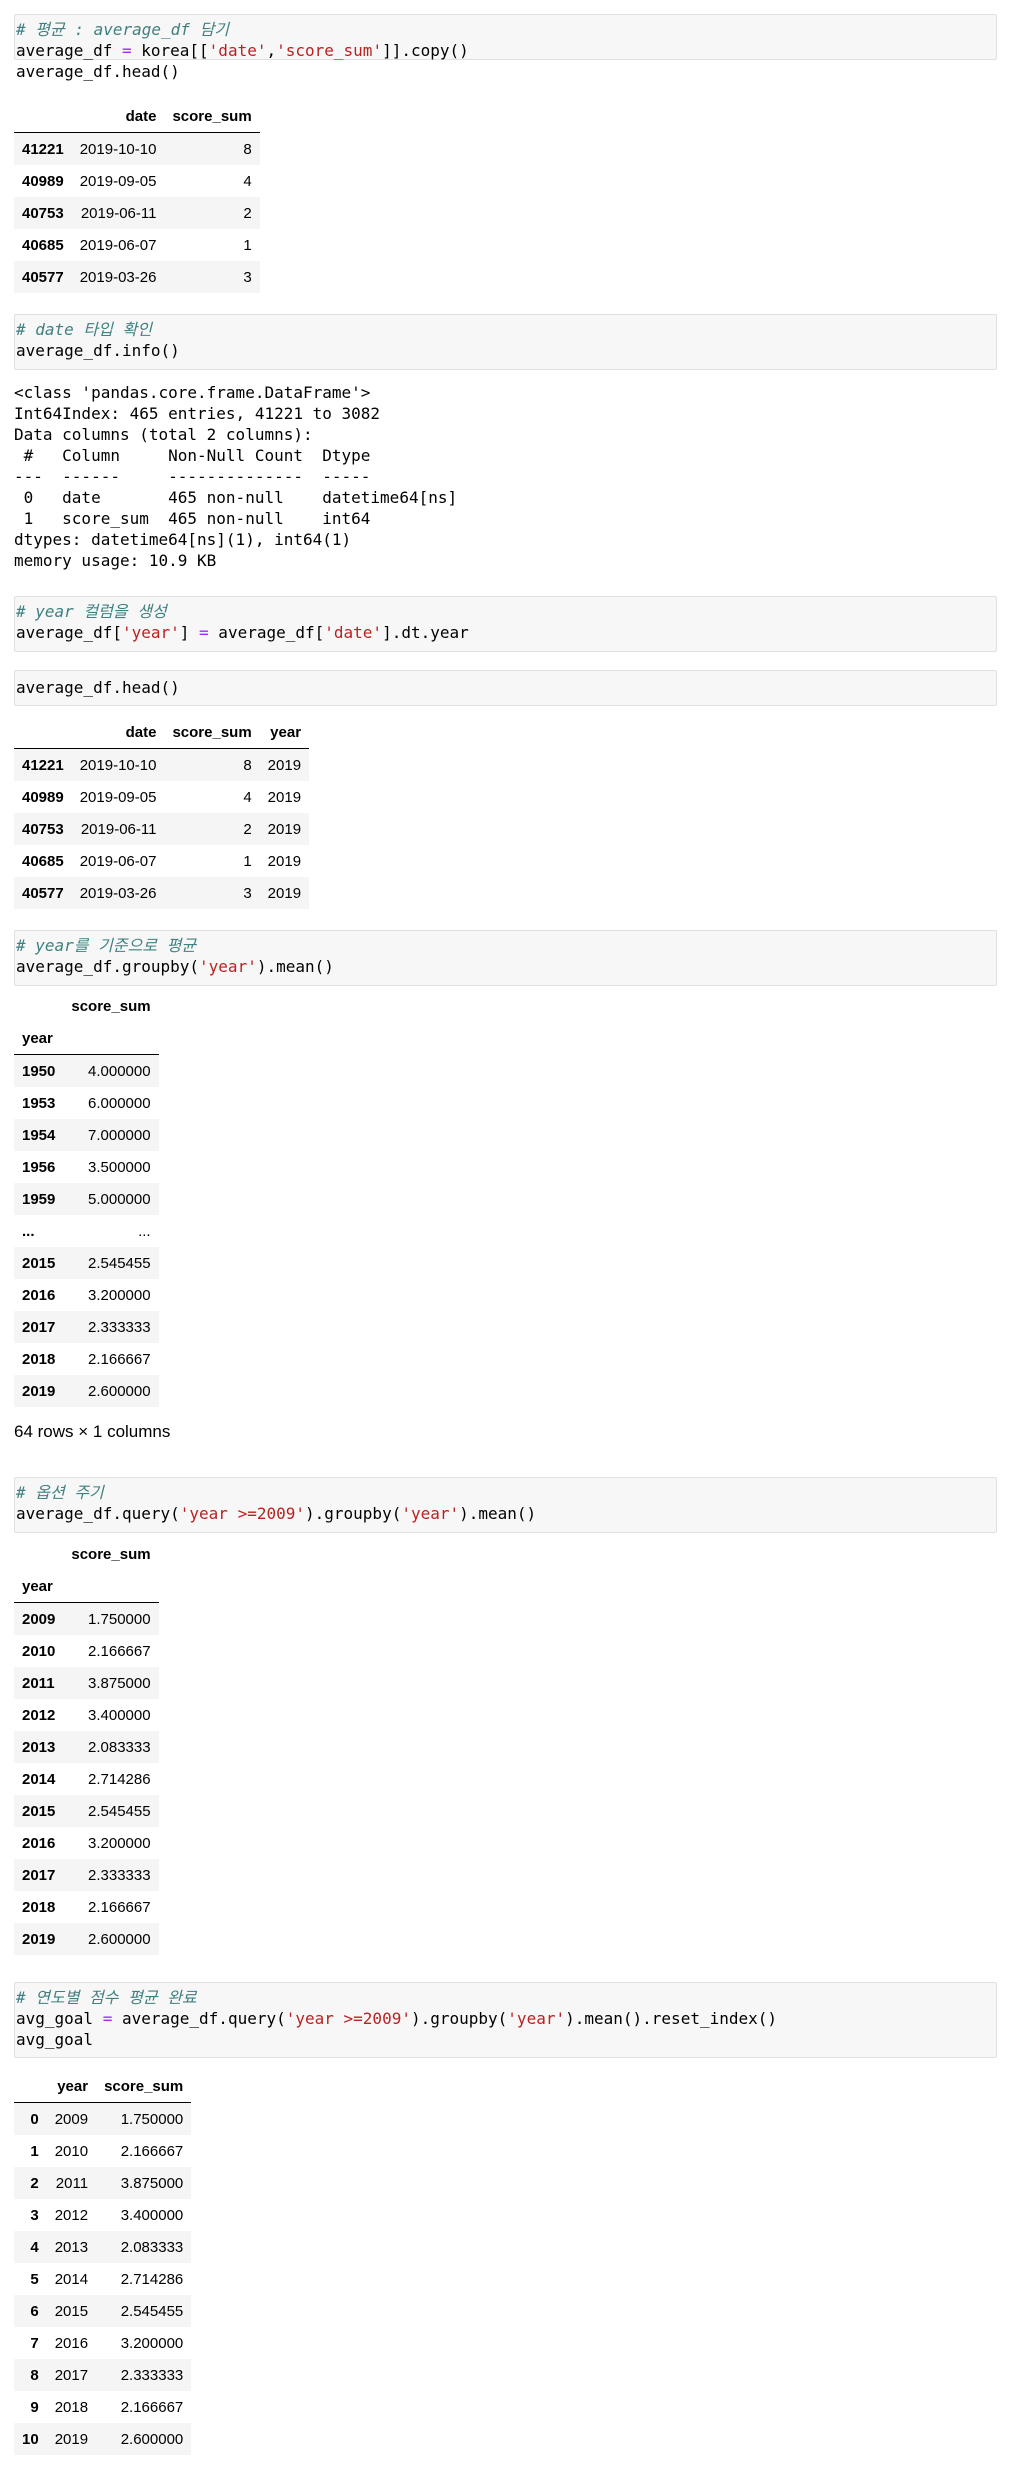 The height and width of the screenshot is (2476, 1020). Describe the element at coordinates (39, 1359) in the screenshot. I see `row-index: 2018` at that location.